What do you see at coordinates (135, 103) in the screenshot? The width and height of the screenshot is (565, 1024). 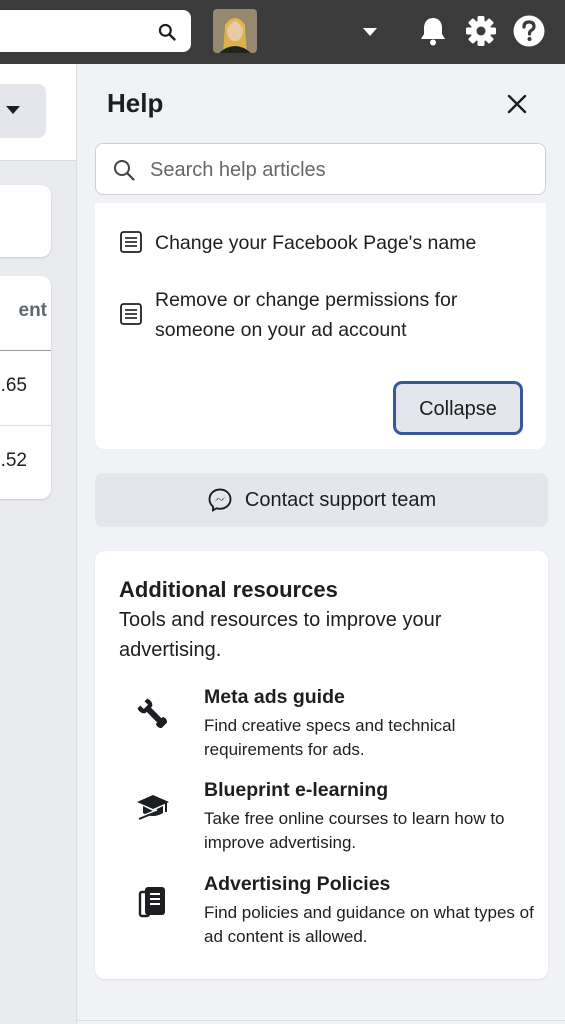 I see `panel-title: Help` at bounding box center [135, 103].